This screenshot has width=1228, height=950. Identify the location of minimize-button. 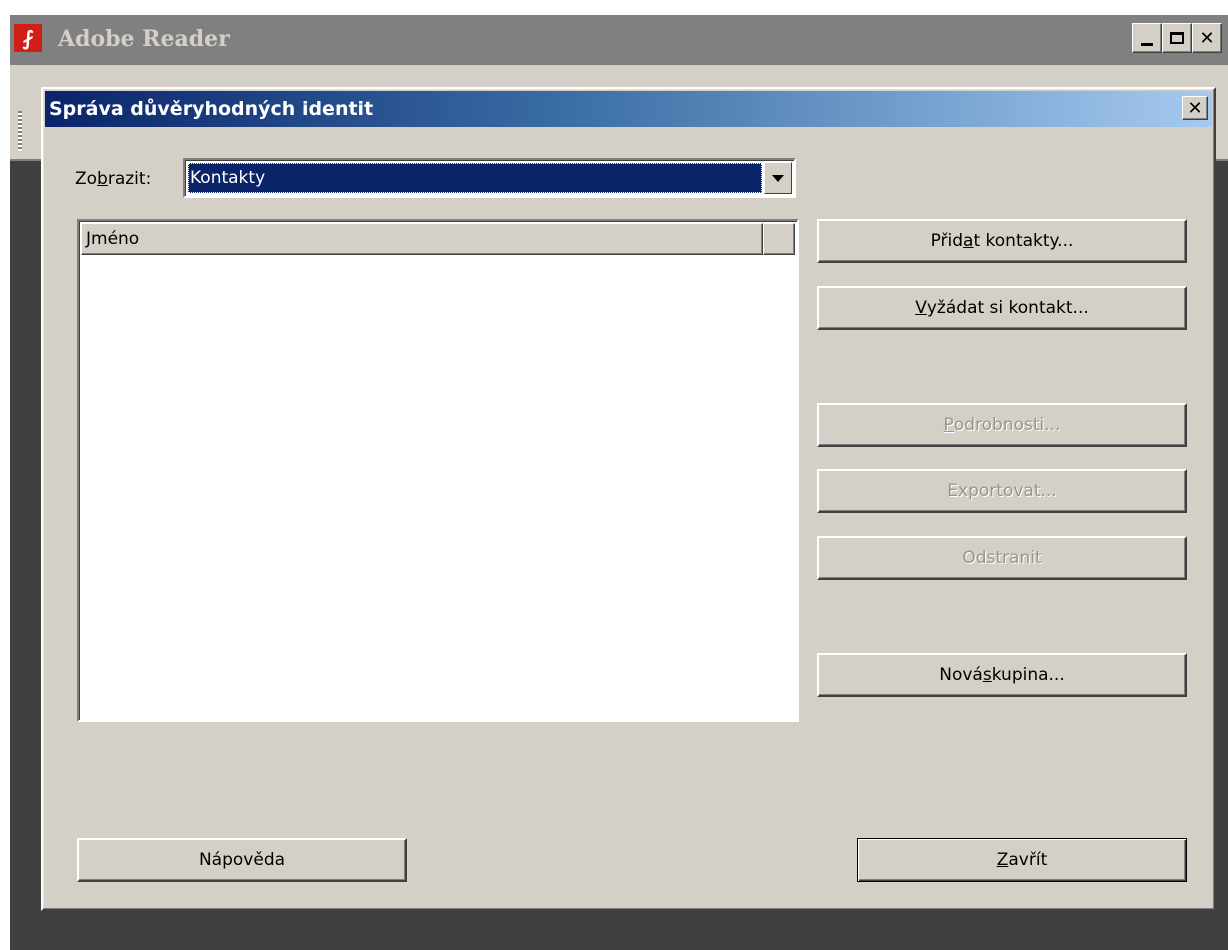
(1147, 38).